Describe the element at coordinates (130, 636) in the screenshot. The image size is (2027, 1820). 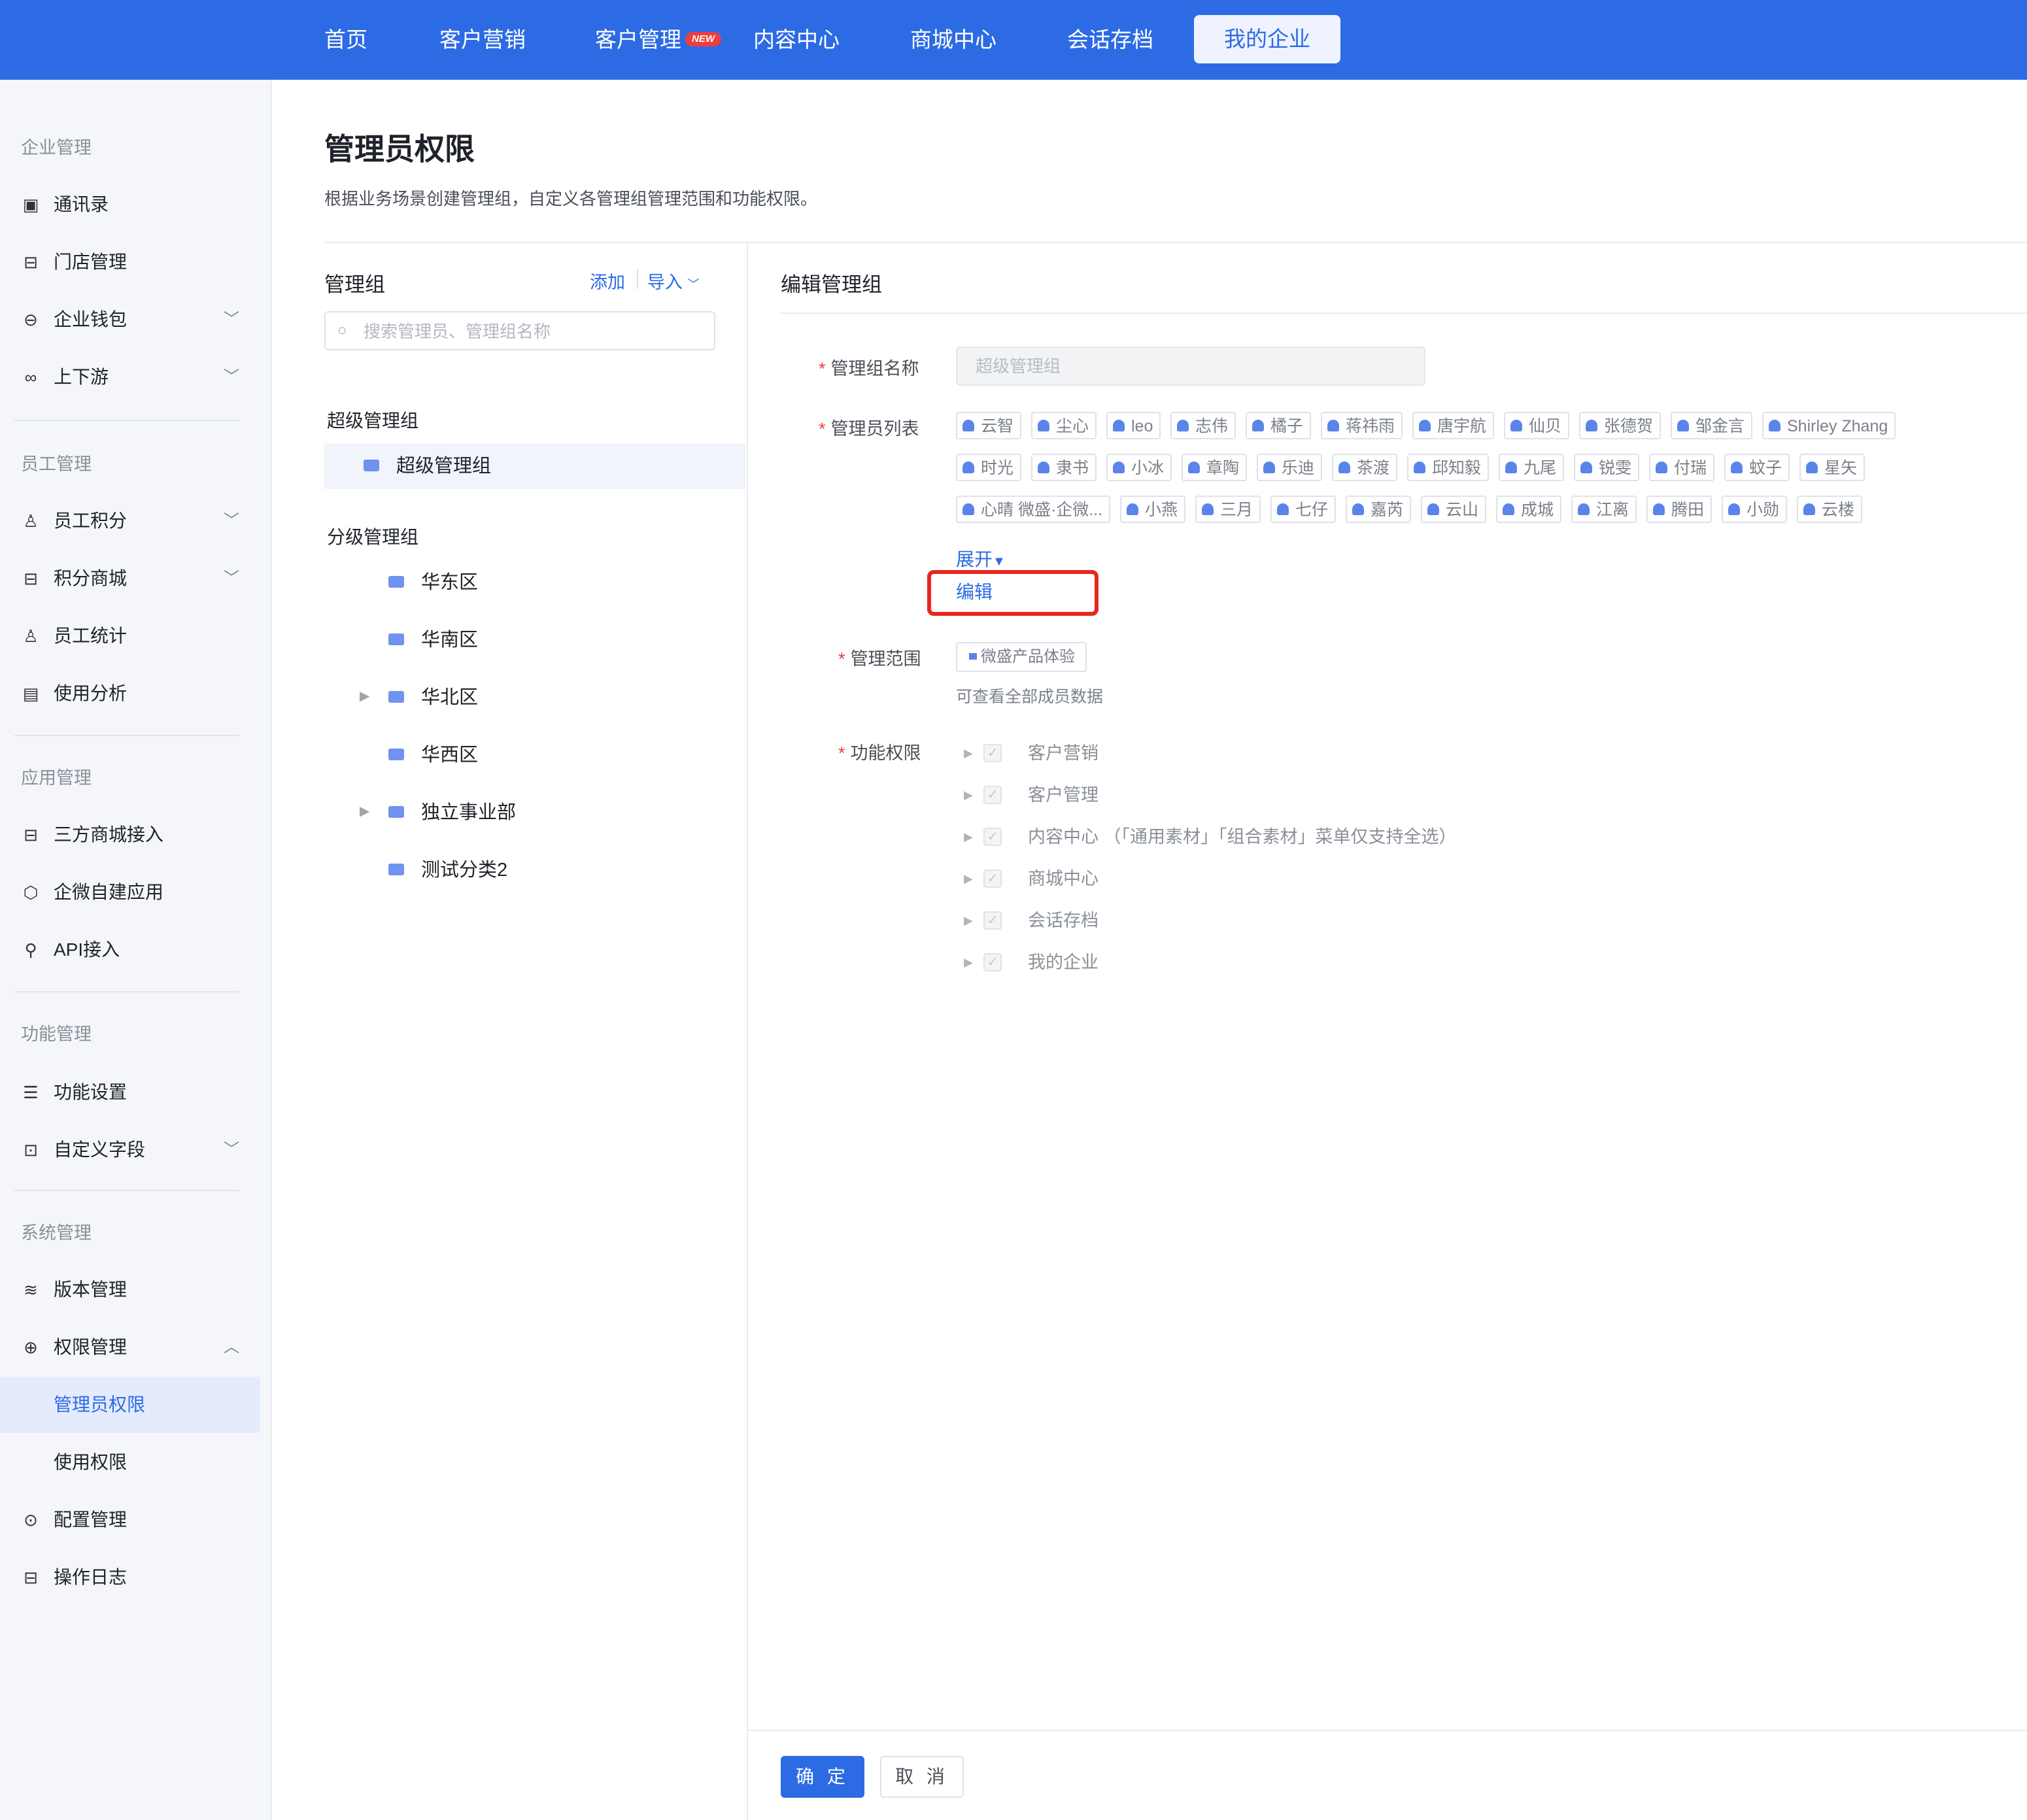
I see `sidebar-item-employee-stats: ♙ 员工统计` at that location.